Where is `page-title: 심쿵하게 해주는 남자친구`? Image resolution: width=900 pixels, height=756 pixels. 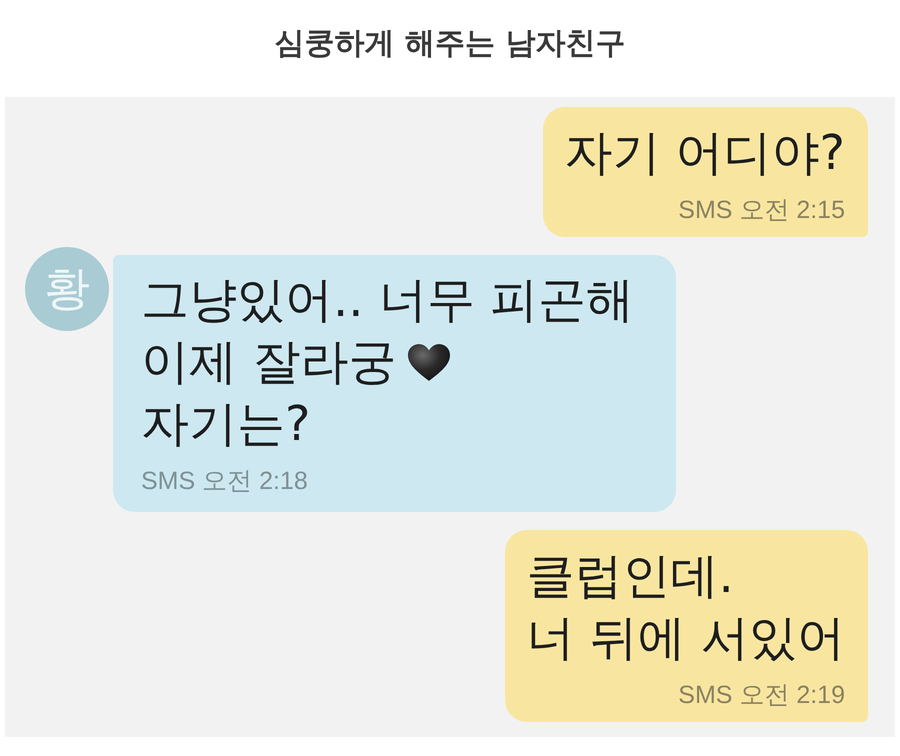 page-title: 심쿵하게 해주는 남자친구 is located at coordinates (450, 44).